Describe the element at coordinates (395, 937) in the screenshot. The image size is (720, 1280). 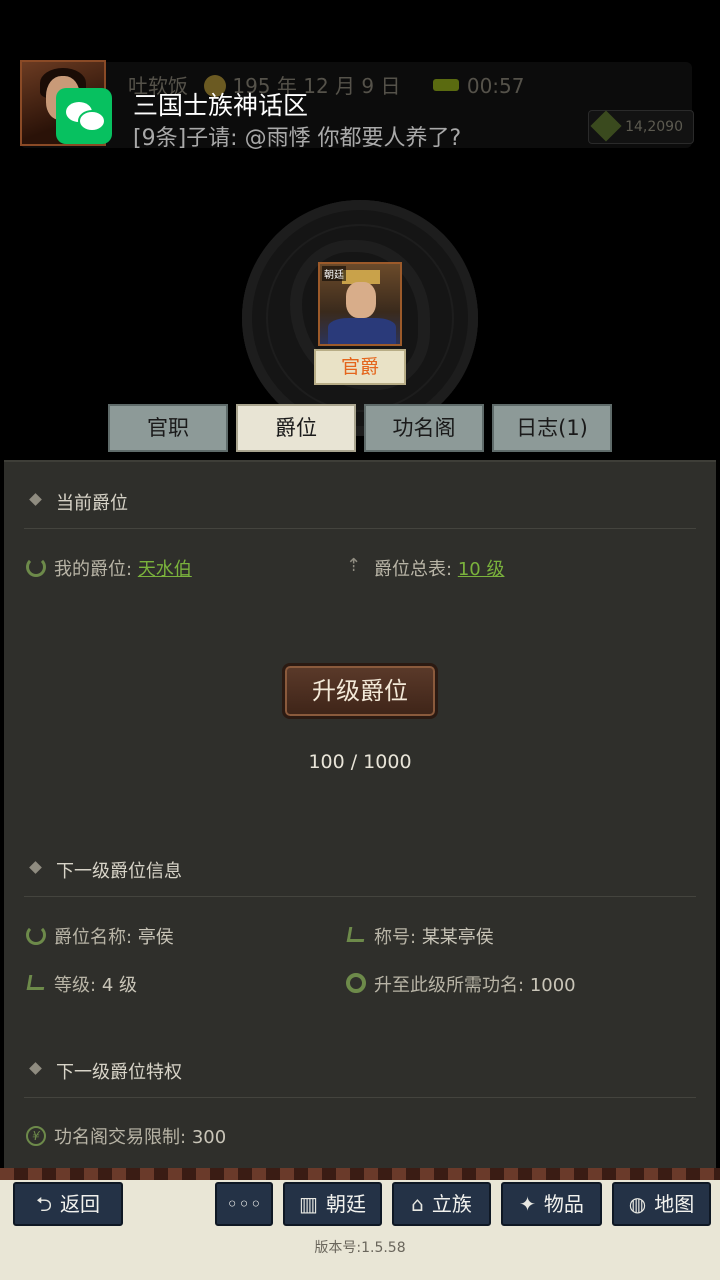
I see `next-title-label: 称号:` at that location.